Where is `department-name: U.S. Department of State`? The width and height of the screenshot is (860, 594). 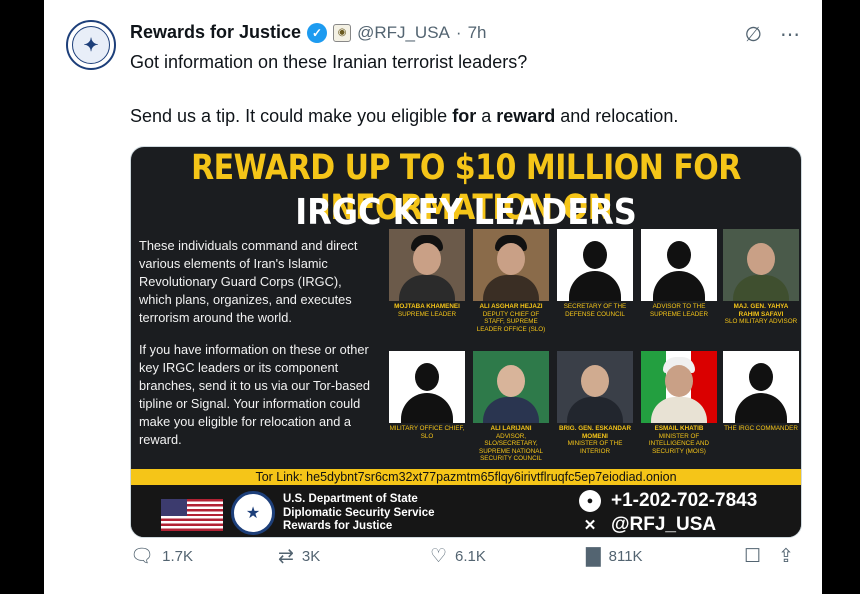 department-name: U.S. Department of State is located at coordinates (350, 499).